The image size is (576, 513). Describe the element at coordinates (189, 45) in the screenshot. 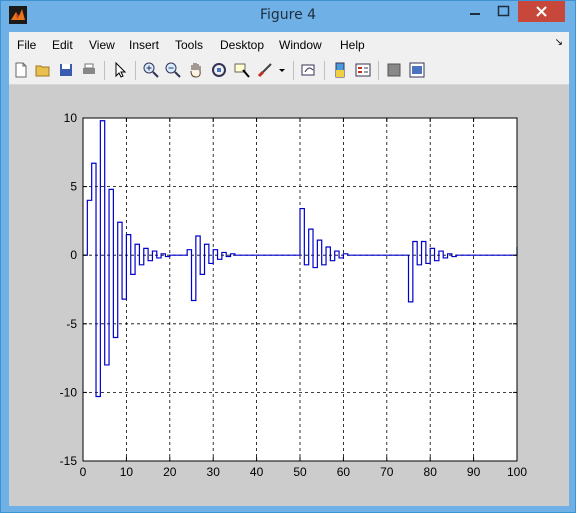

I see `menu-tools: Tools` at that location.